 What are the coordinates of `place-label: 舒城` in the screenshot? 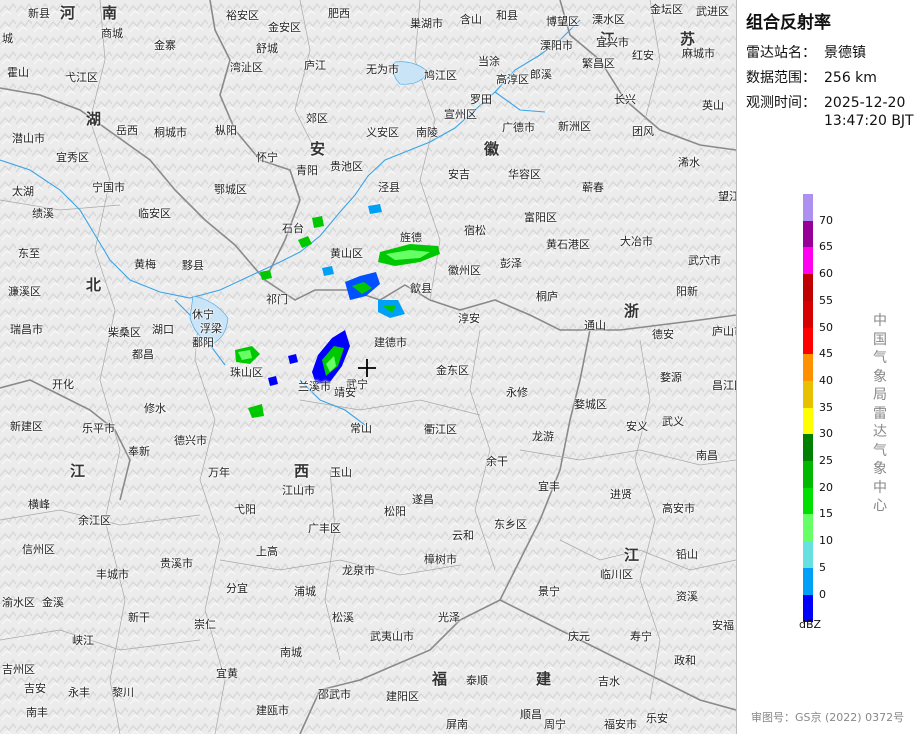 It's located at (267, 48).